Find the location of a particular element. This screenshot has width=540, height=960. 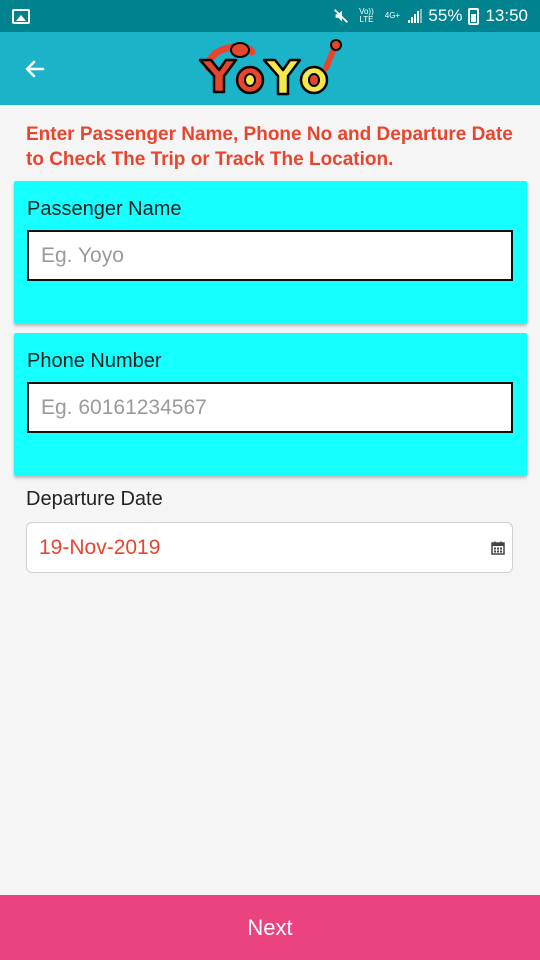

back-arrow-icon is located at coordinates (35, 69).